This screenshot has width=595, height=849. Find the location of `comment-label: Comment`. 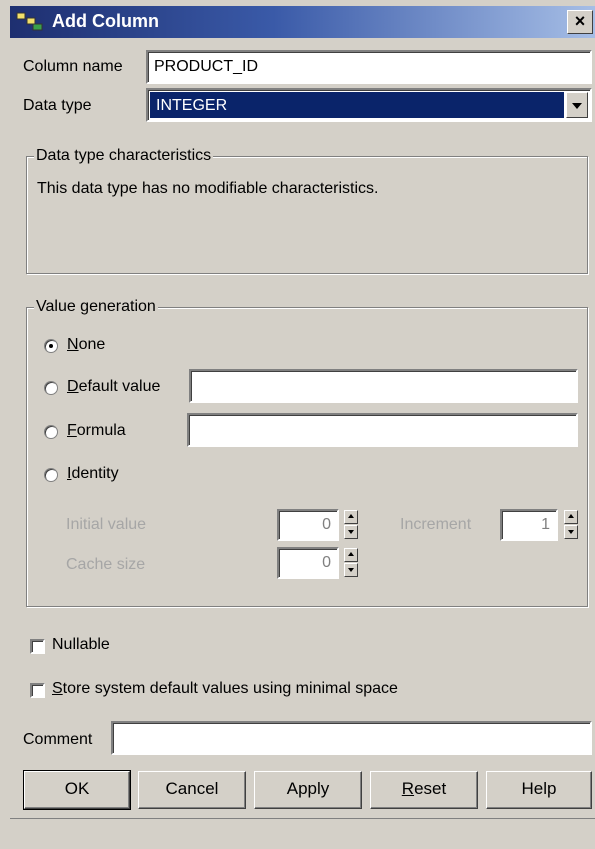

comment-label: Comment is located at coordinates (58, 739).